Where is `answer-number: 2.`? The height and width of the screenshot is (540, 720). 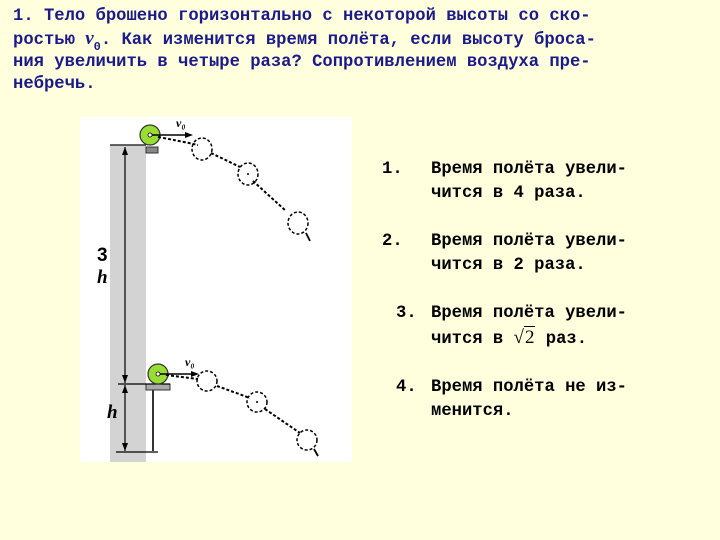
answer-number: 2. is located at coordinates (392, 241).